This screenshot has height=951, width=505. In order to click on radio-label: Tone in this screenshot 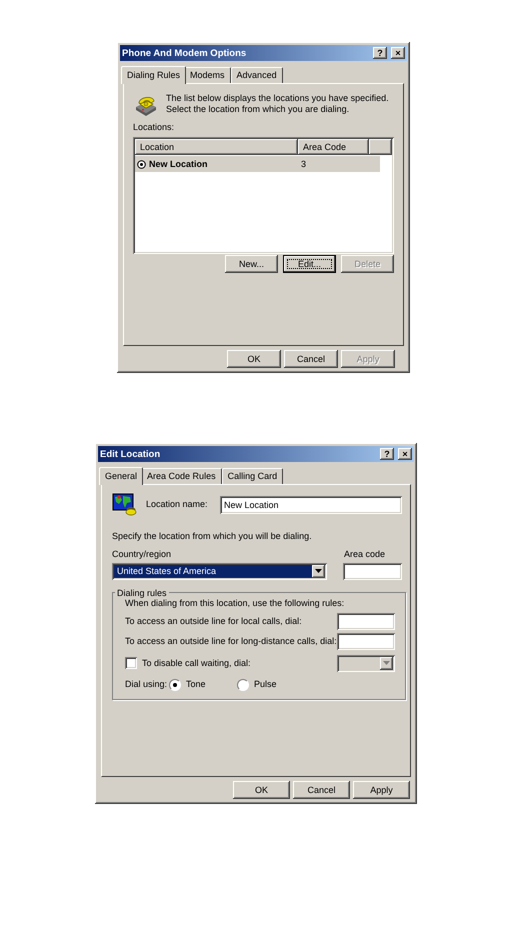, I will do `click(196, 684)`.